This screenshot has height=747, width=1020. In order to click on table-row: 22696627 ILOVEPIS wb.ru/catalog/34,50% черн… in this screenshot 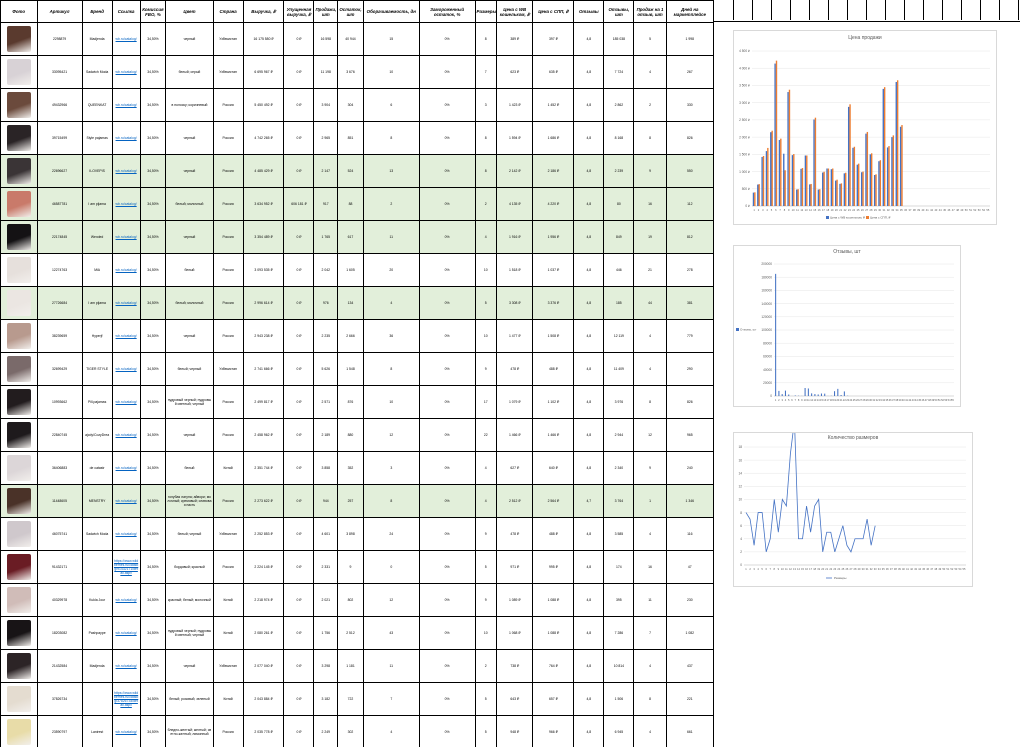, I will do `click(357, 171)`.